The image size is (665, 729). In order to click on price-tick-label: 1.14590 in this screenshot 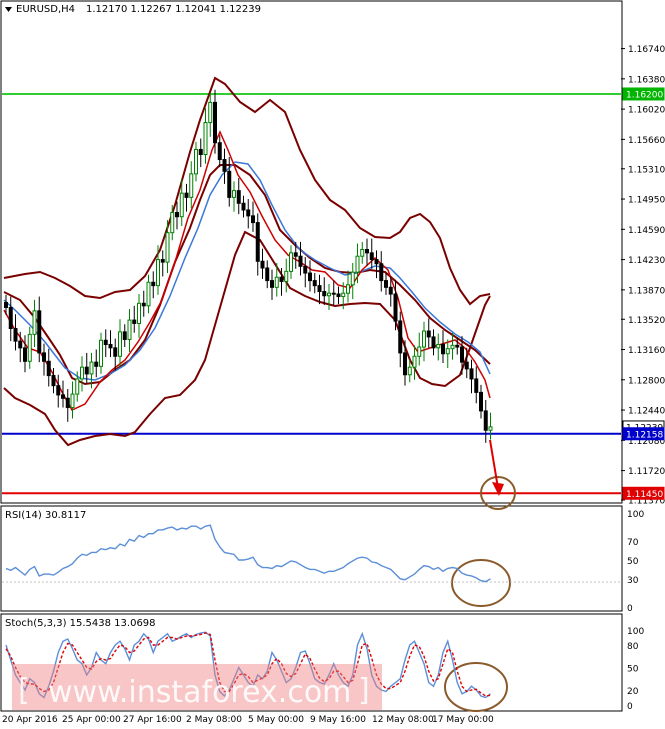, I will do `click(646, 231)`.